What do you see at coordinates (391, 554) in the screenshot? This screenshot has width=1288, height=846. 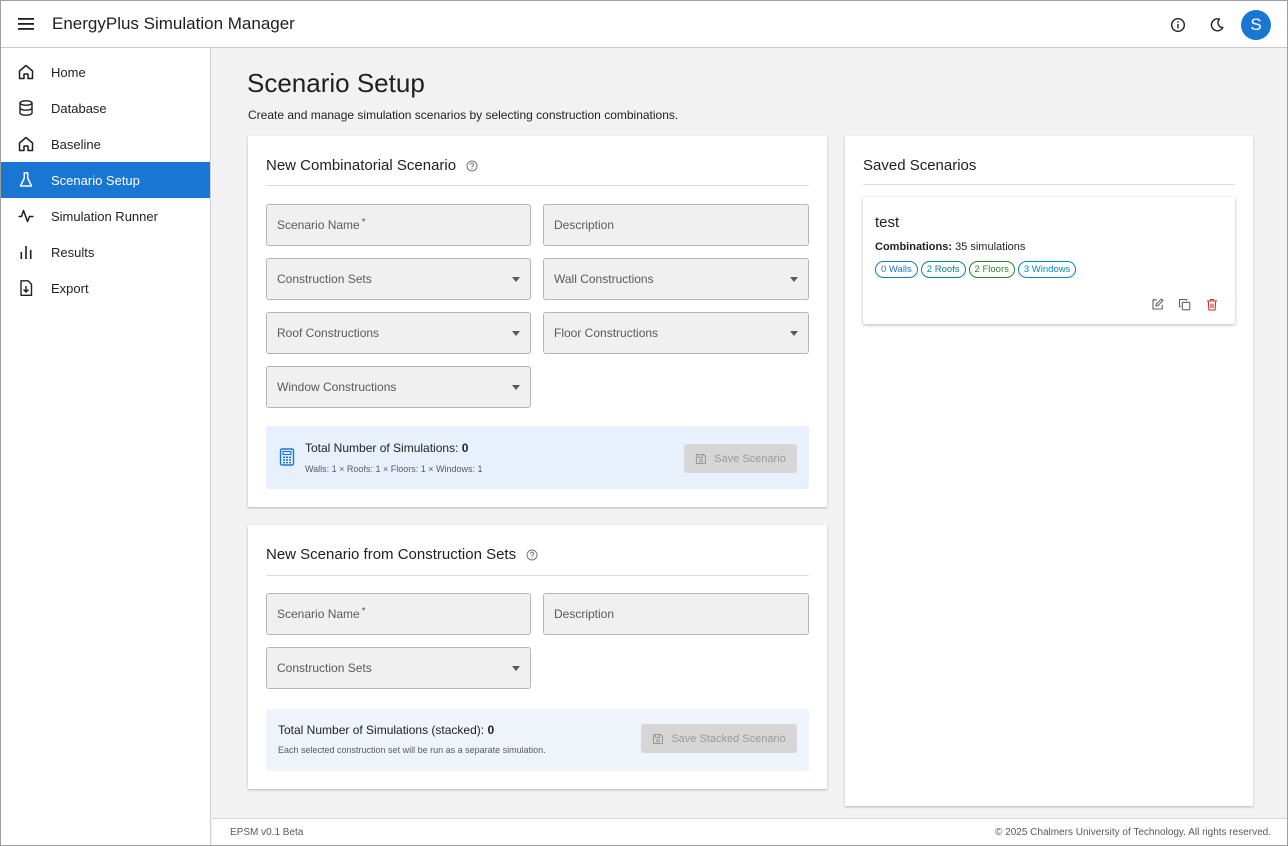 I see `card-title-text: New Scenario from Construction Sets` at bounding box center [391, 554].